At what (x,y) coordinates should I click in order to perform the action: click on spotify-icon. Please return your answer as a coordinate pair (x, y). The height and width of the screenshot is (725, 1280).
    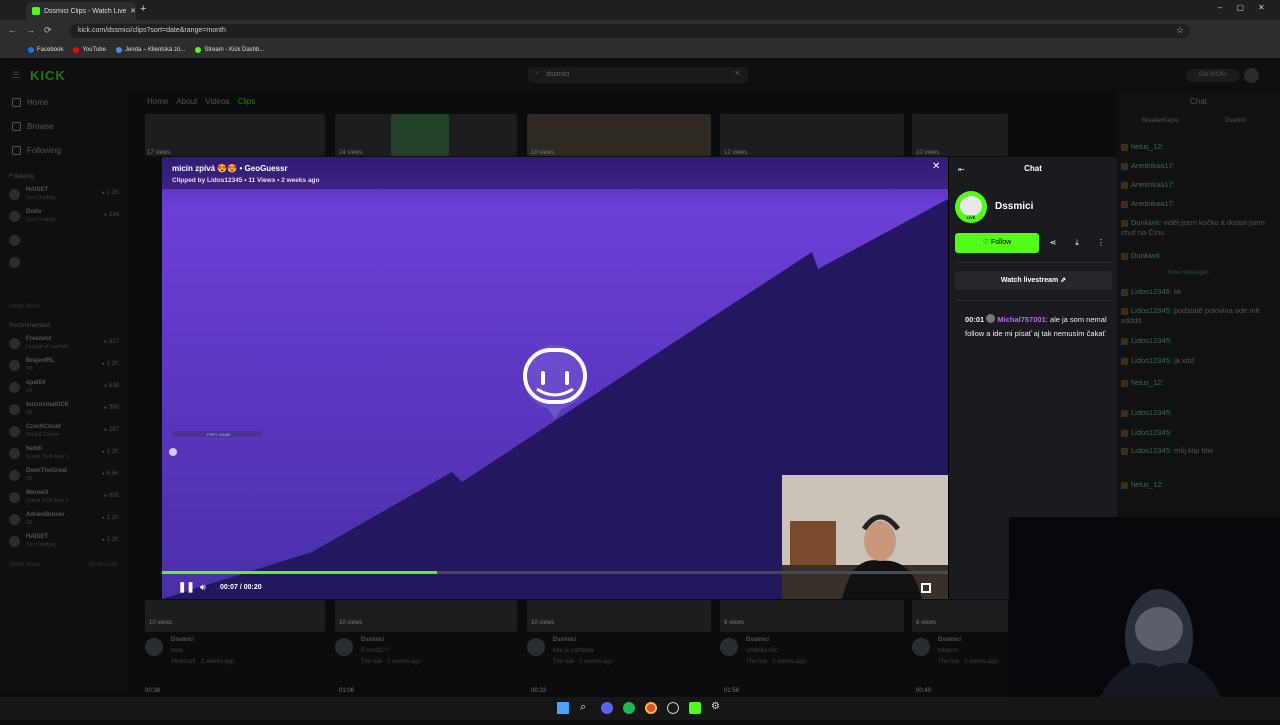
    Looking at the image, I should click on (629, 708).